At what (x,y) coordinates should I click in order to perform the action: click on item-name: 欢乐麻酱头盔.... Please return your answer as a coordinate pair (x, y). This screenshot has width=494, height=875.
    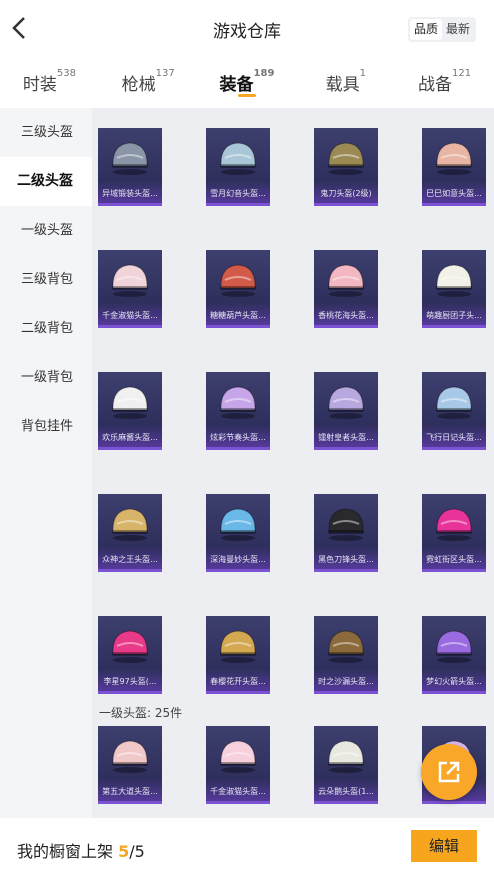
    Looking at the image, I should click on (130, 437).